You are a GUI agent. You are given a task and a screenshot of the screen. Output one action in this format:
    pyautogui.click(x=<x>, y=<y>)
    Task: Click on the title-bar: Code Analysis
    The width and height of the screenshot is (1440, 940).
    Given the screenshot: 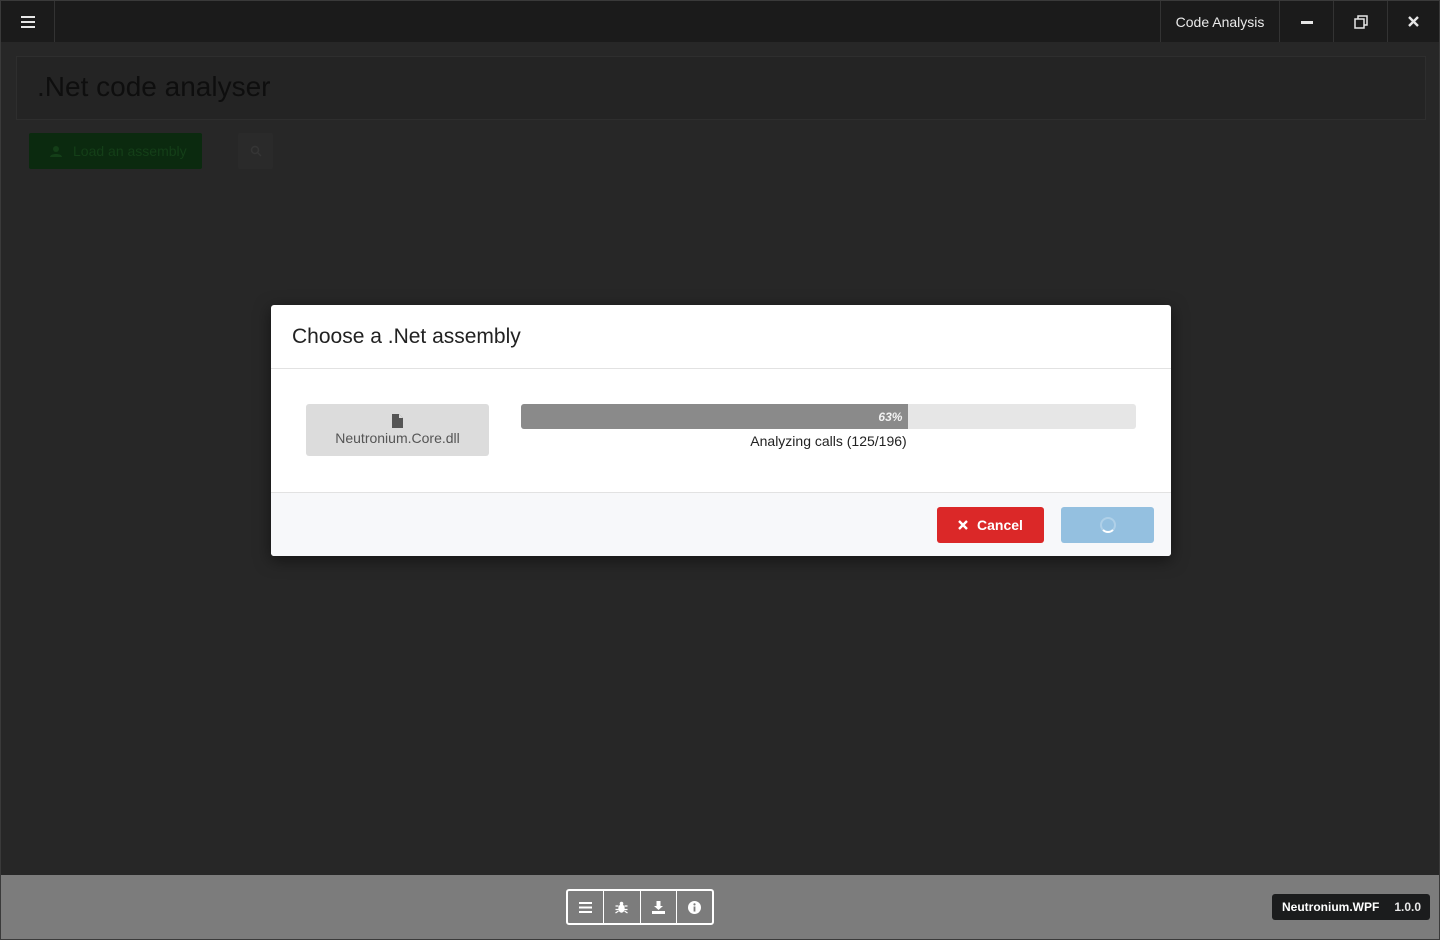 What is the action you would take?
    pyautogui.click(x=720, y=21)
    